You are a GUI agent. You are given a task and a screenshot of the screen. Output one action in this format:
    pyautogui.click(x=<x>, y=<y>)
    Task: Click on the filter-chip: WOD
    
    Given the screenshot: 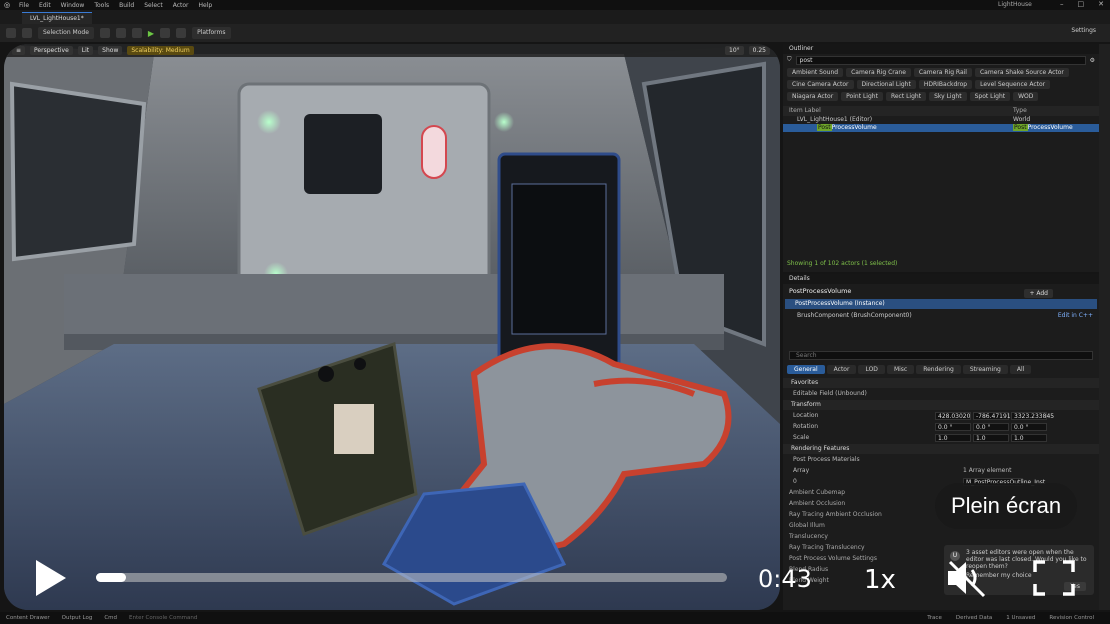 What is the action you would take?
    pyautogui.click(x=1026, y=96)
    